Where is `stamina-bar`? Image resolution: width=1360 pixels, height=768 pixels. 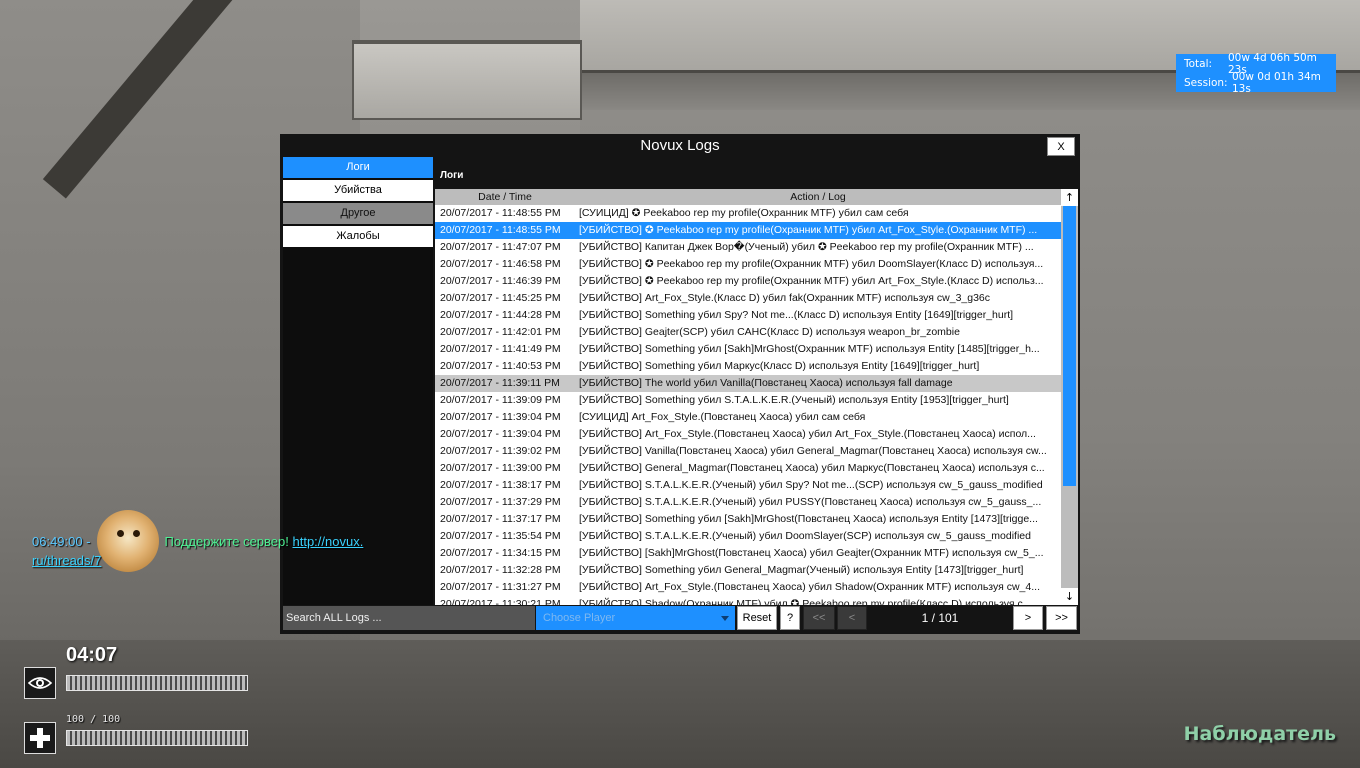 stamina-bar is located at coordinates (157, 683).